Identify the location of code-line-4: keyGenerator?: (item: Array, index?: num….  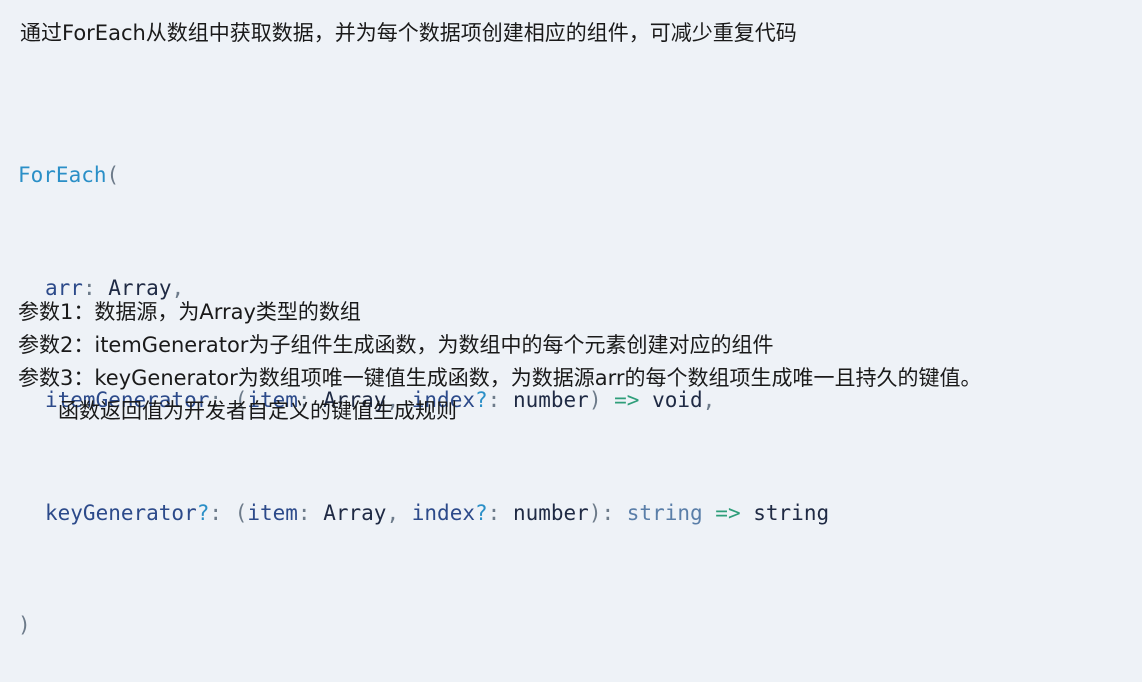
(423, 514).